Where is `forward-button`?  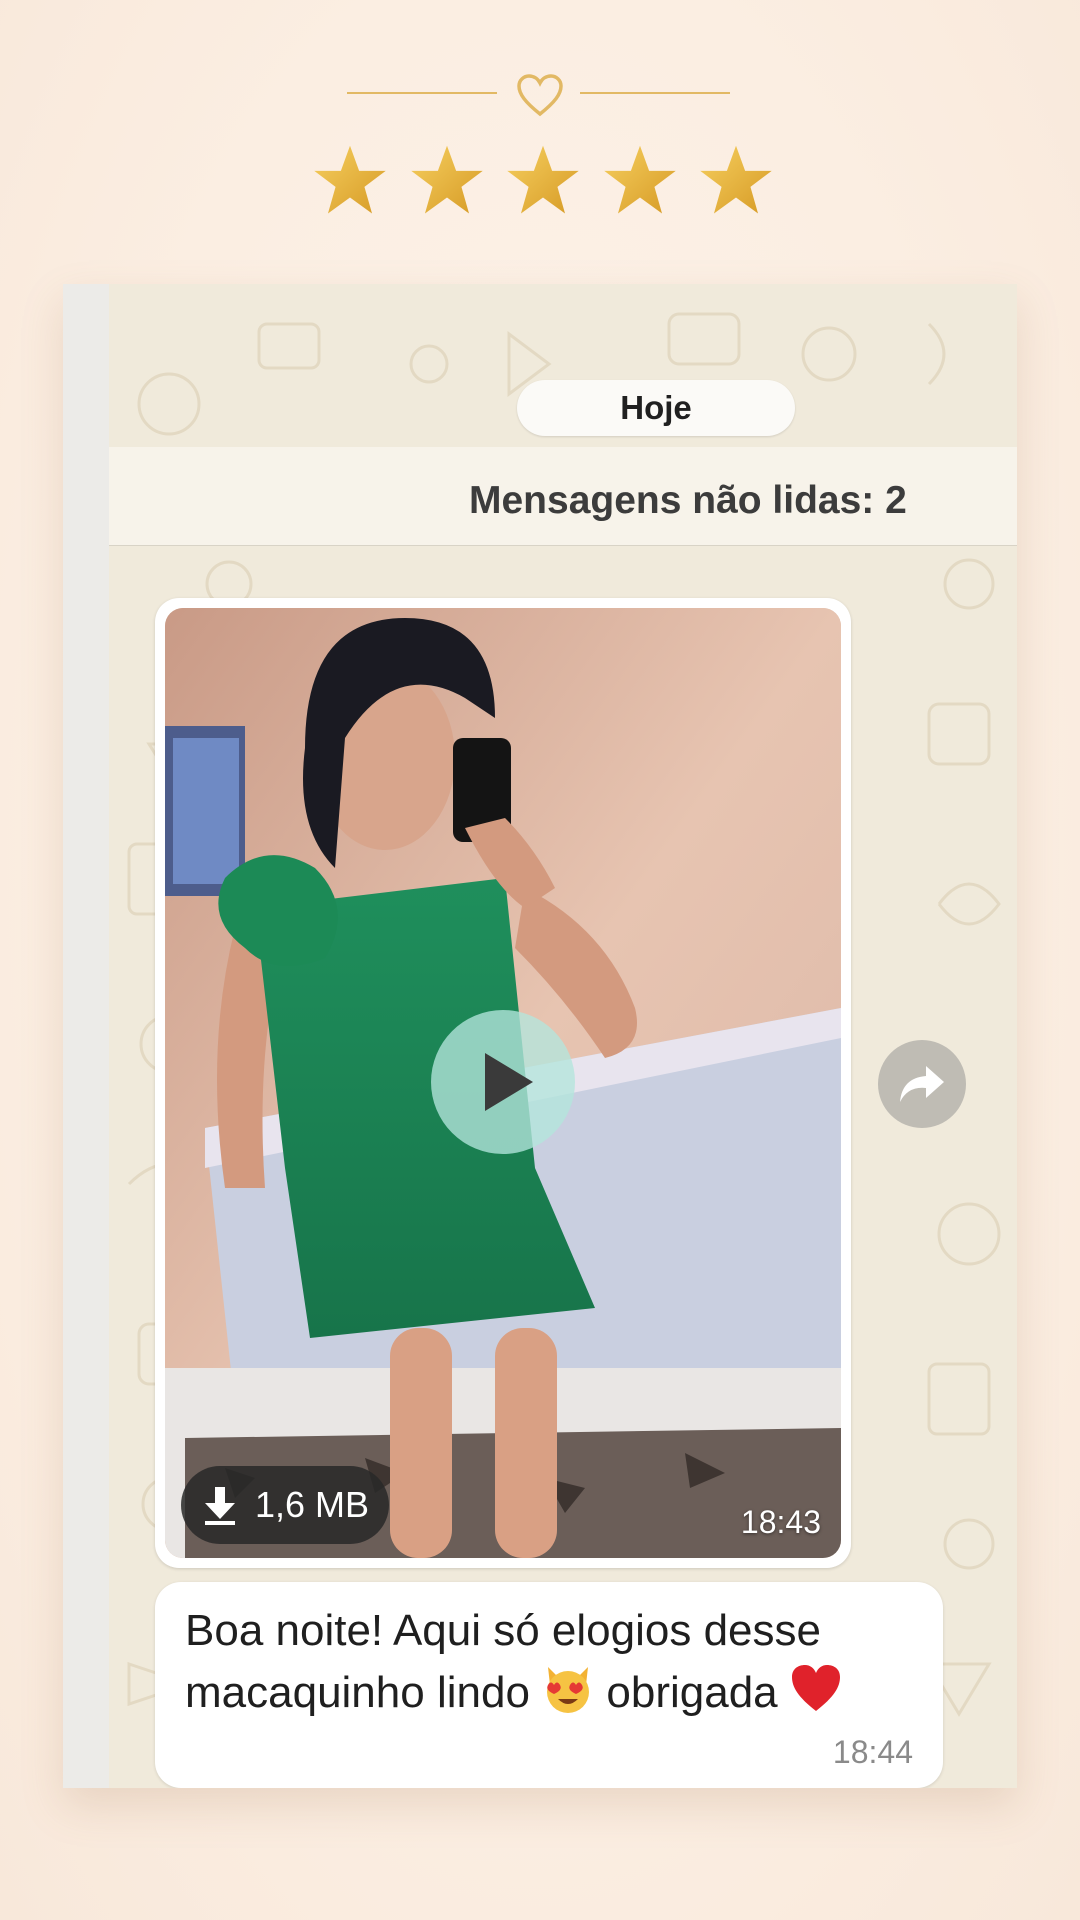
forward-button is located at coordinates (922, 1084).